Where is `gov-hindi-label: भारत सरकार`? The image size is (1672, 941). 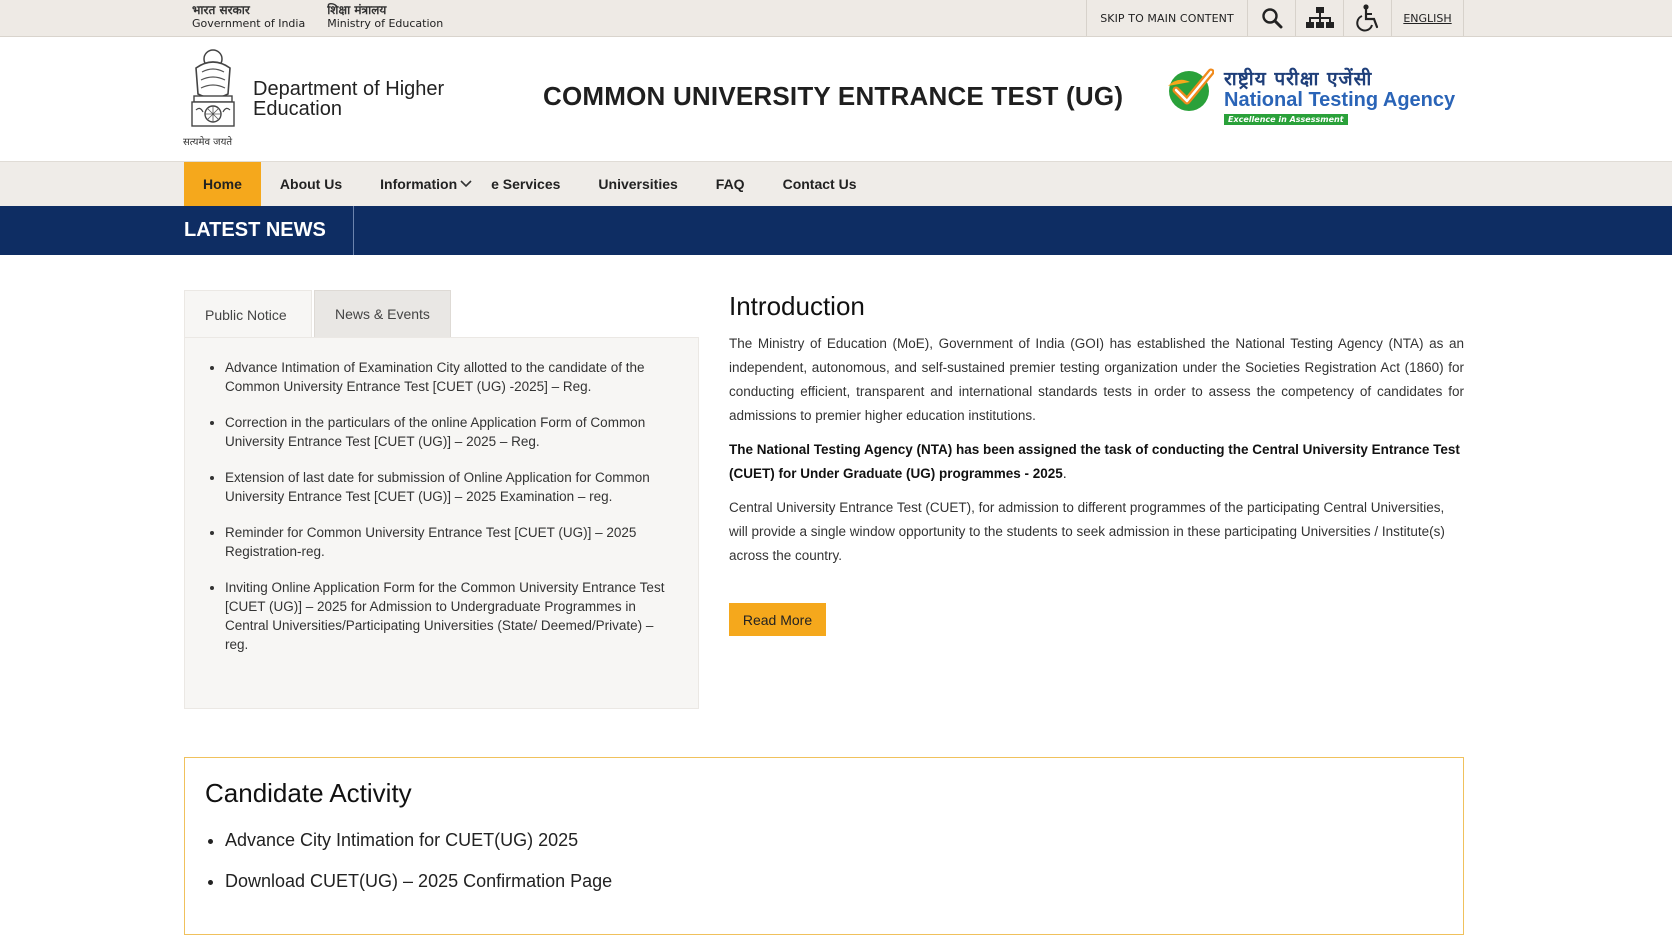 gov-hindi-label: भारत सरकार is located at coordinates (221, 10).